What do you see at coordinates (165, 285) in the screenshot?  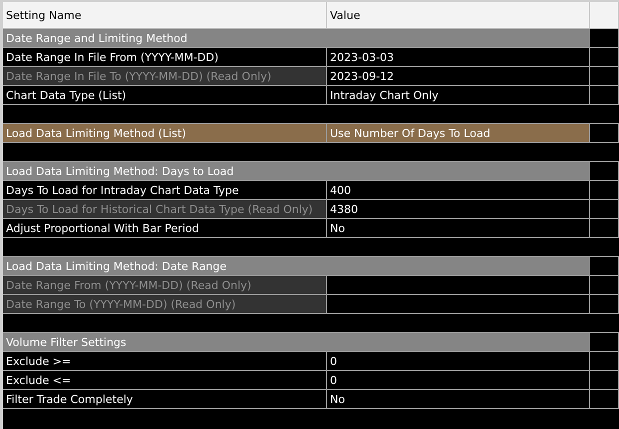 I see `setting-name-cell: Date Range From (YYYY-MM-DD) (Read Only)` at bounding box center [165, 285].